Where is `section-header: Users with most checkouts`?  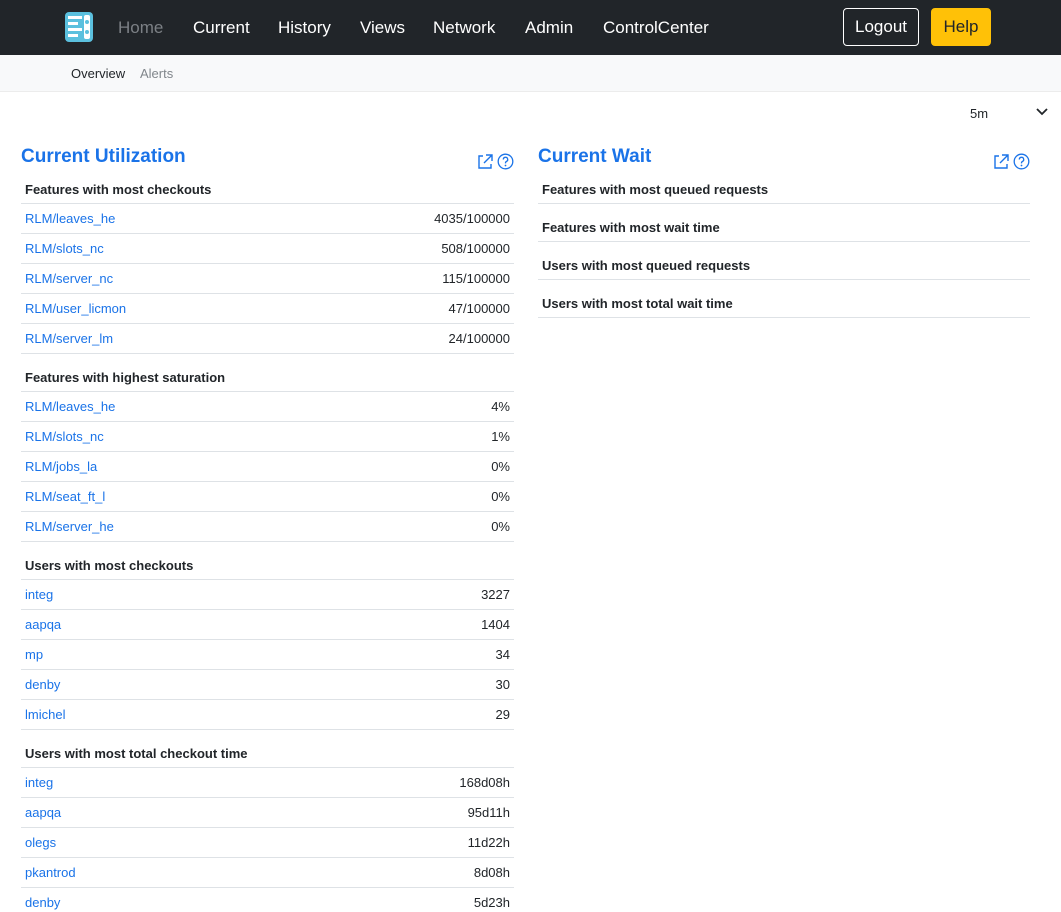
section-header: Users with most checkouts is located at coordinates (267, 561).